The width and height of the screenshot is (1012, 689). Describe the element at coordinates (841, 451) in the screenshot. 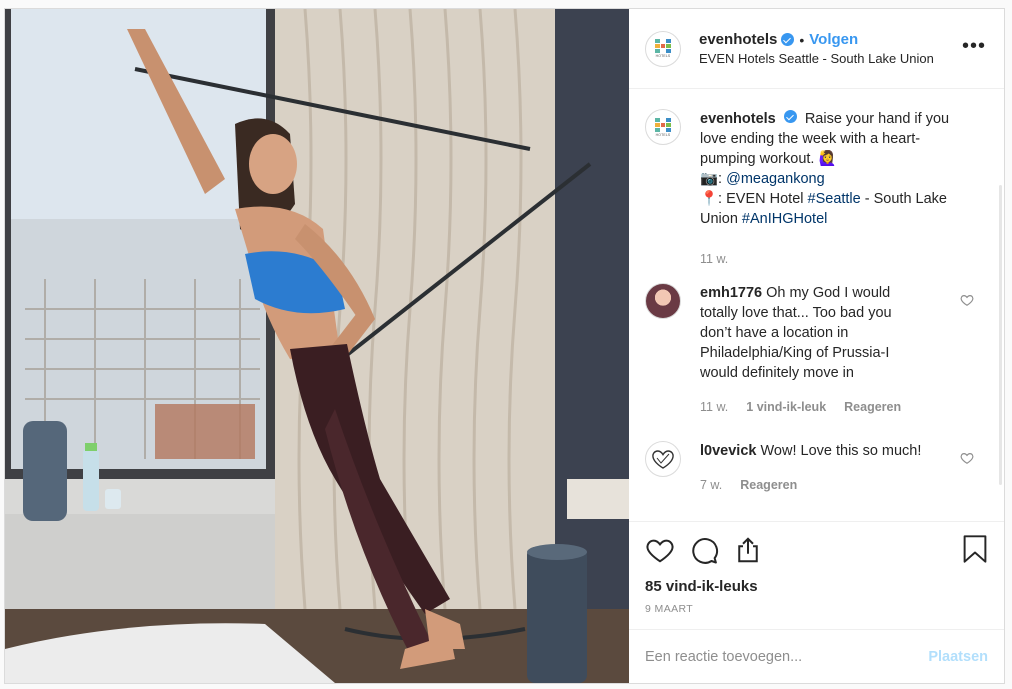

I see `comment-text: Wow! Love this so much!` at that location.